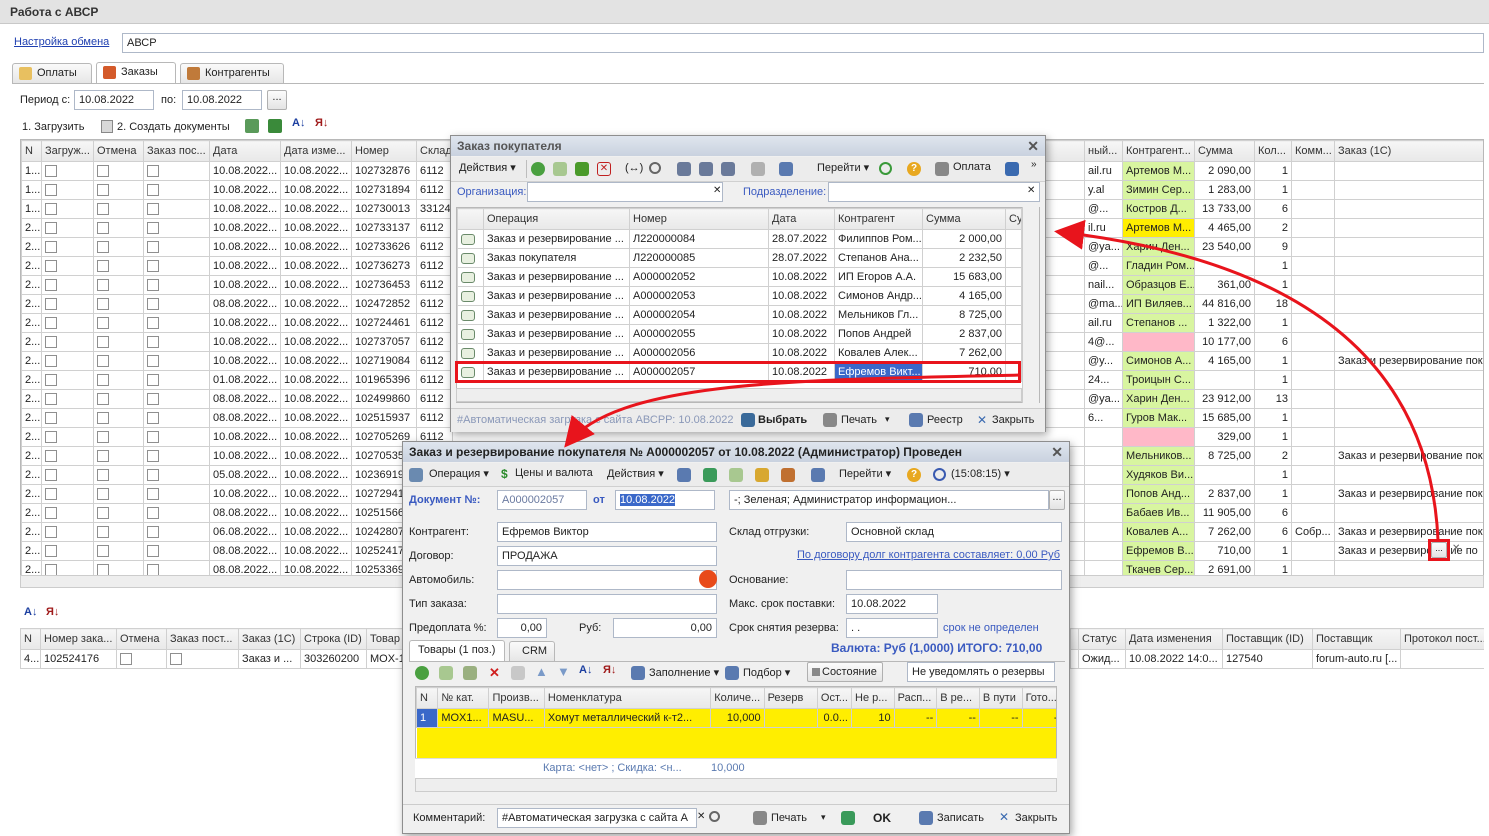 The height and width of the screenshot is (836, 1489). I want to click on arrow-to-document, so click(793, 410).